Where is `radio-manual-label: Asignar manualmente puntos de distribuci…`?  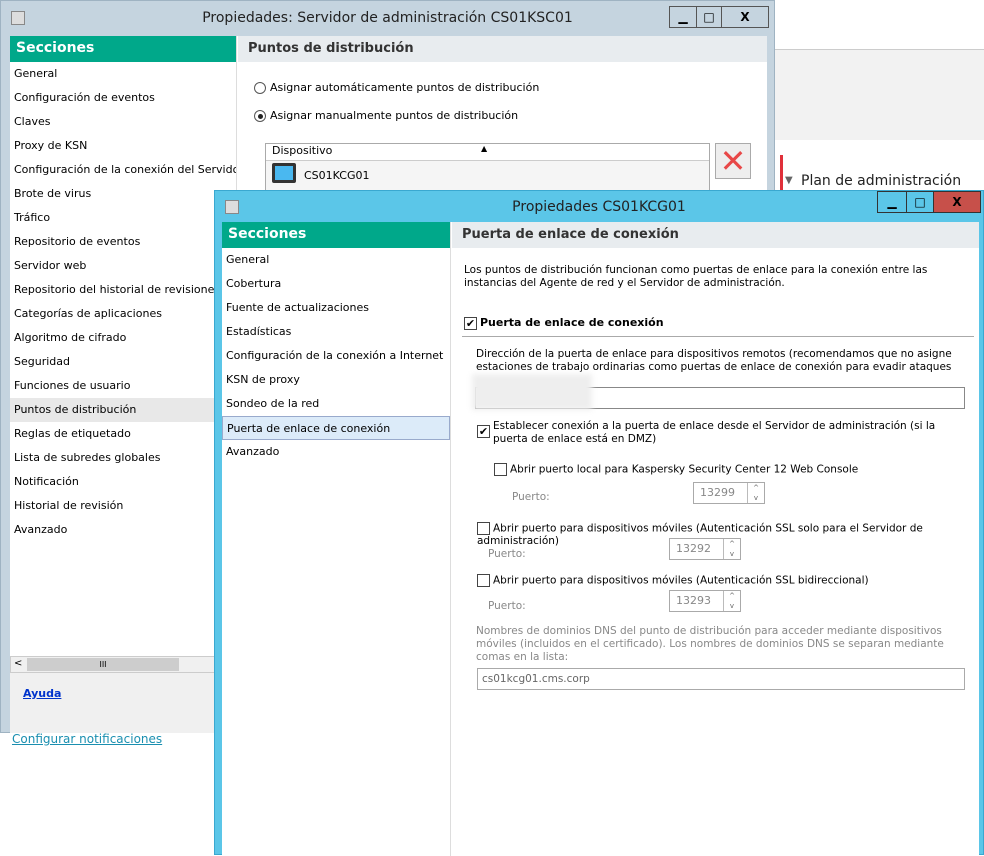 radio-manual-label: Asignar manualmente puntos de distribuci… is located at coordinates (394, 115).